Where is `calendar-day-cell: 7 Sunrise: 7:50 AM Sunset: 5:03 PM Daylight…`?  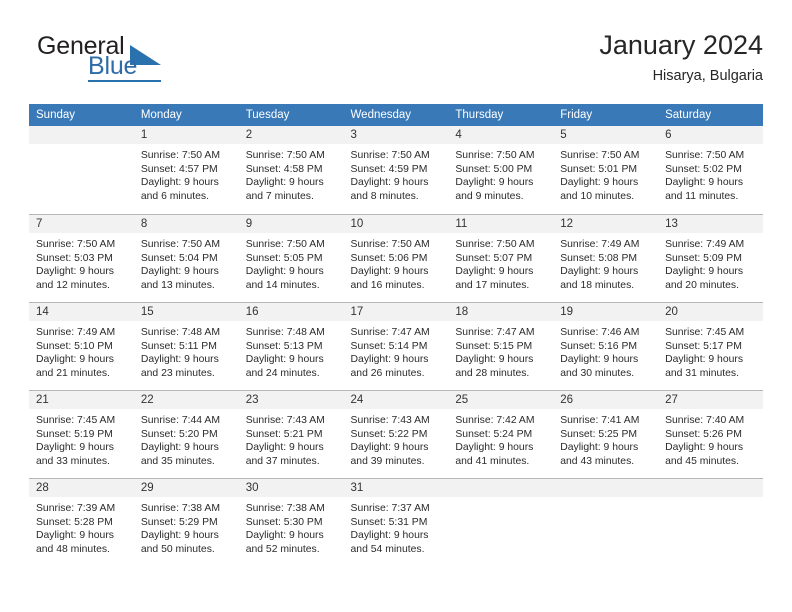 calendar-day-cell: 7 Sunrise: 7:50 AM Sunset: 5:03 PM Daylight… is located at coordinates (81, 258).